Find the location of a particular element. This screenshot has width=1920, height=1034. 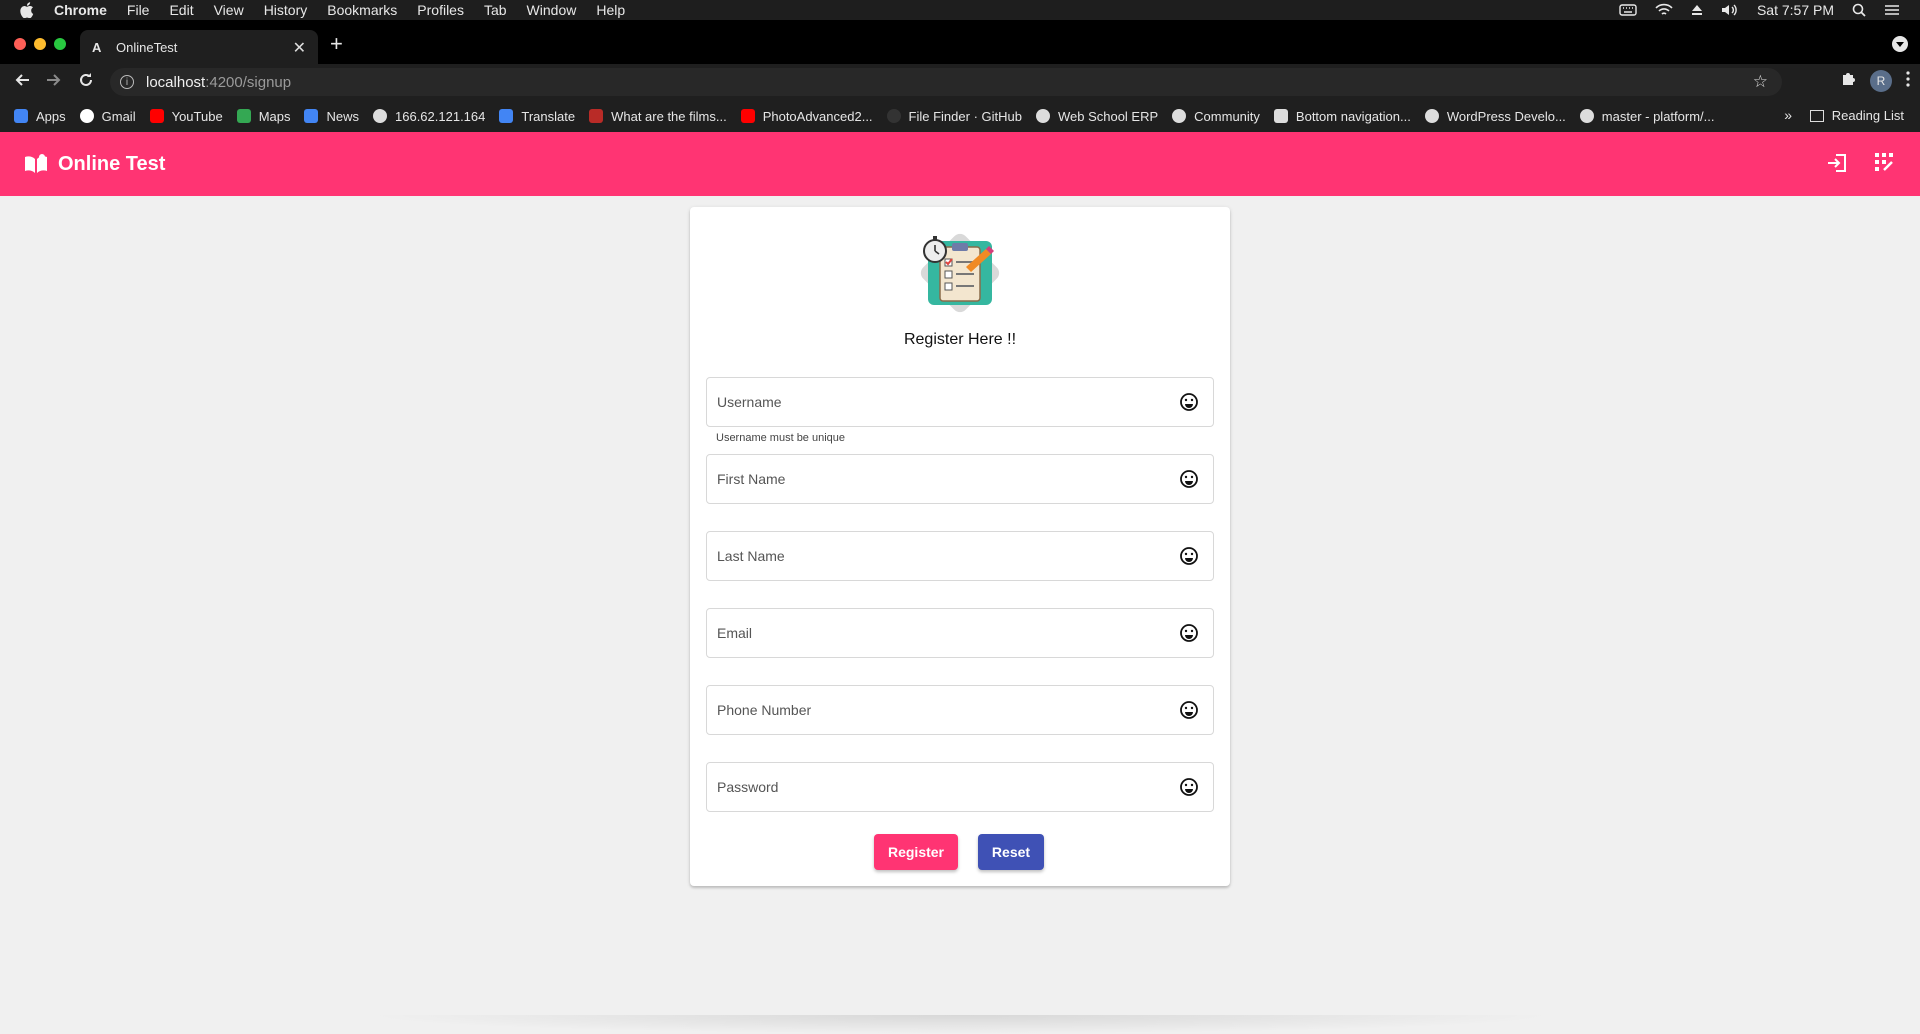

github-icon is located at coordinates (893, 116).